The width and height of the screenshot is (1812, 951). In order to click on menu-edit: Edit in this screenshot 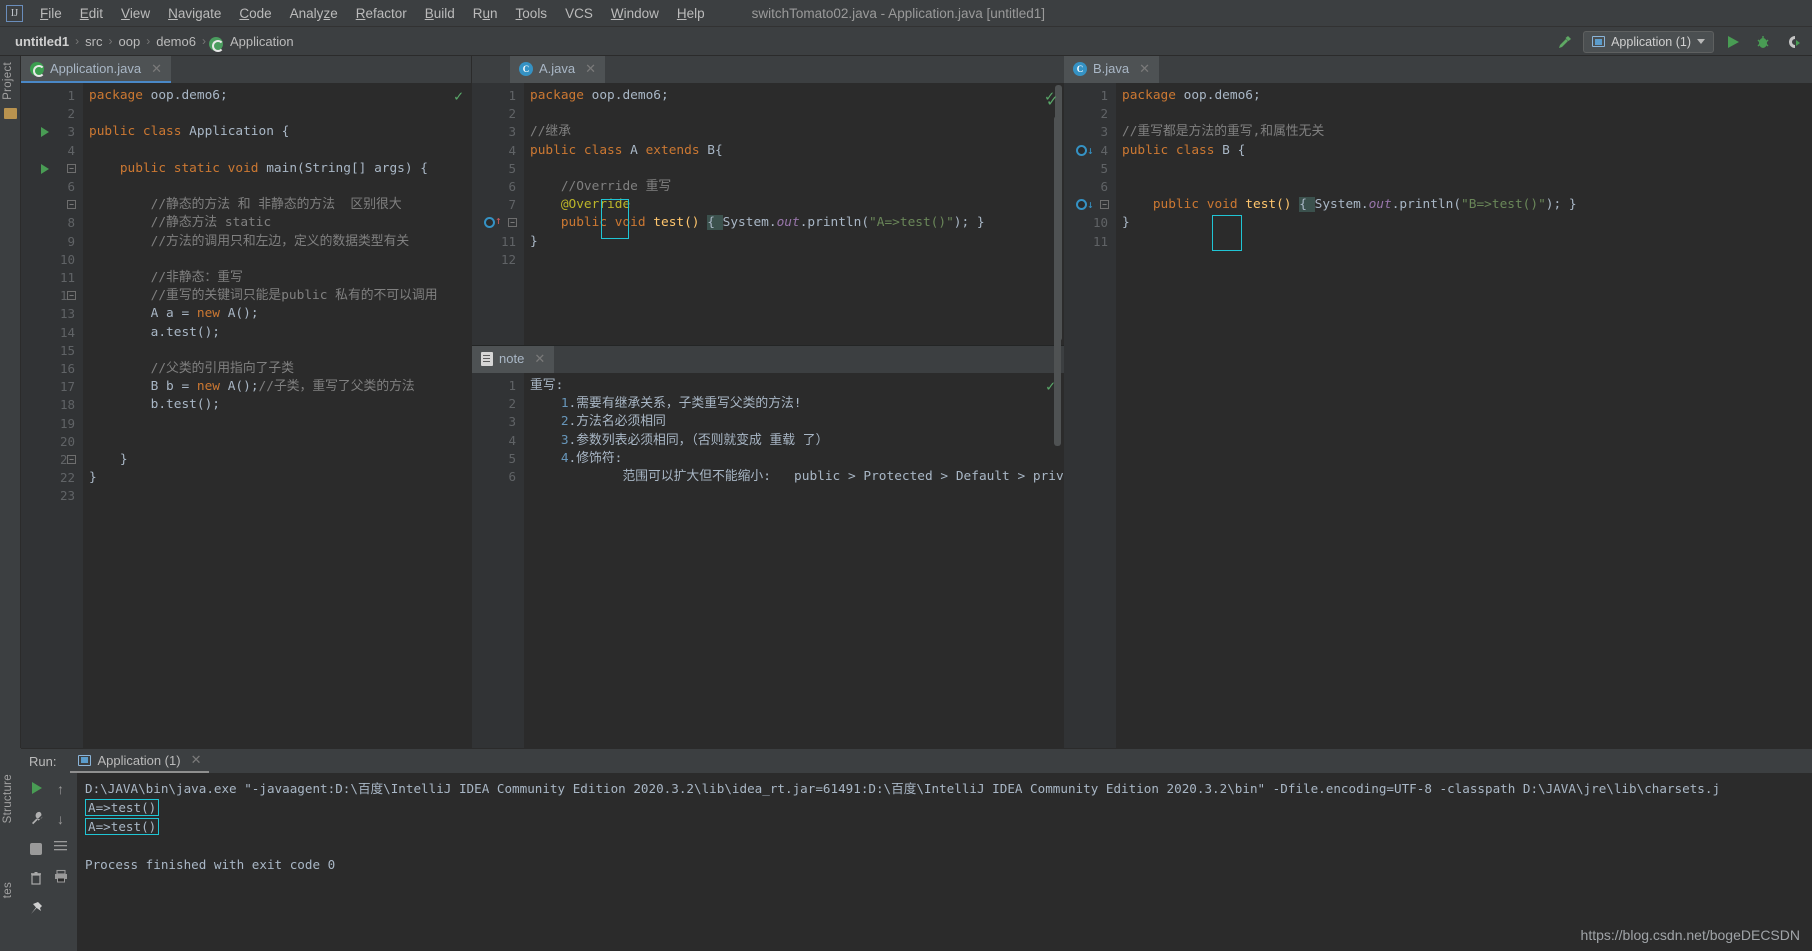, I will do `click(91, 13)`.